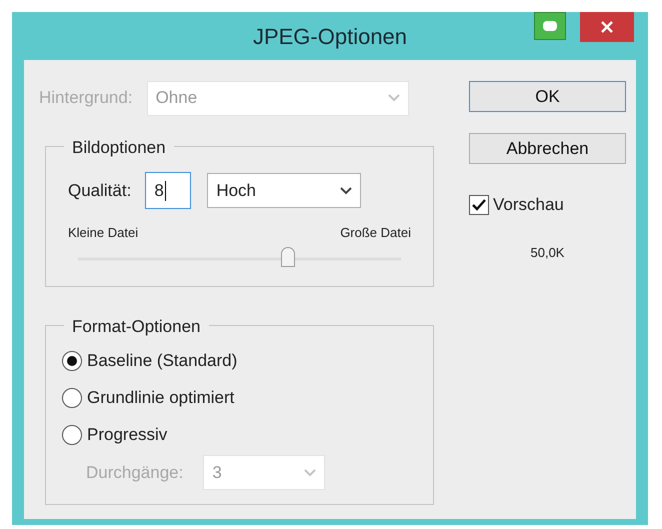 The width and height of the screenshot is (662, 529). I want to click on close-icon, so click(607, 27).